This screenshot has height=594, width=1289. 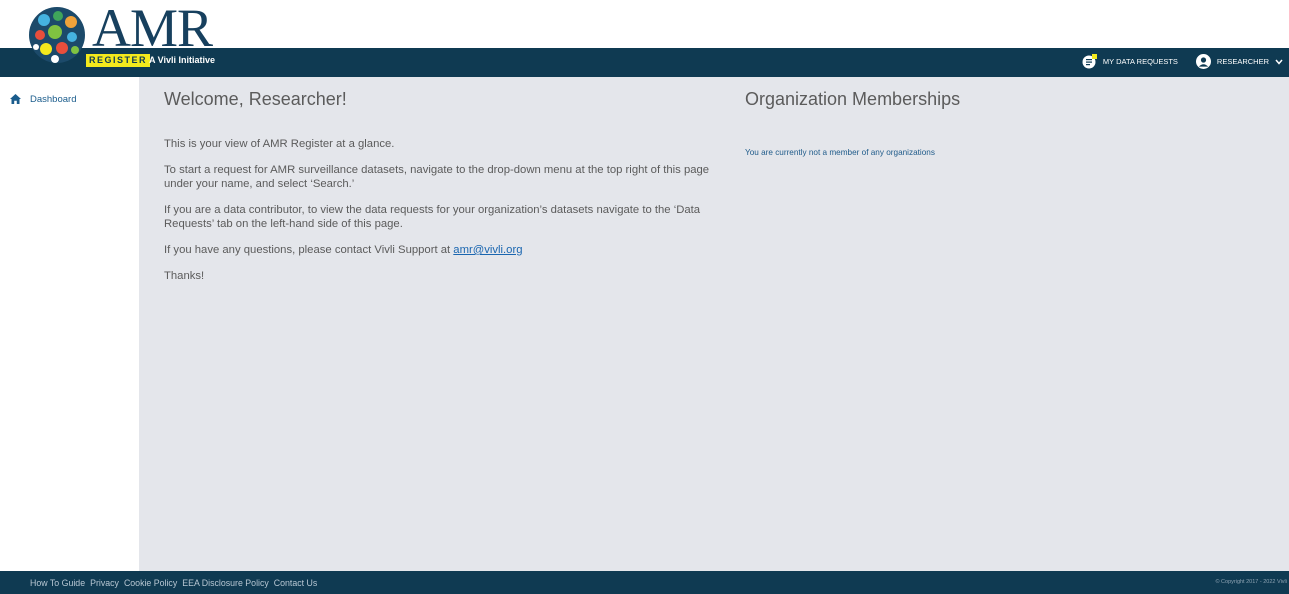 I want to click on sidebar-item-dashboard: Dashboard, so click(x=69, y=99).